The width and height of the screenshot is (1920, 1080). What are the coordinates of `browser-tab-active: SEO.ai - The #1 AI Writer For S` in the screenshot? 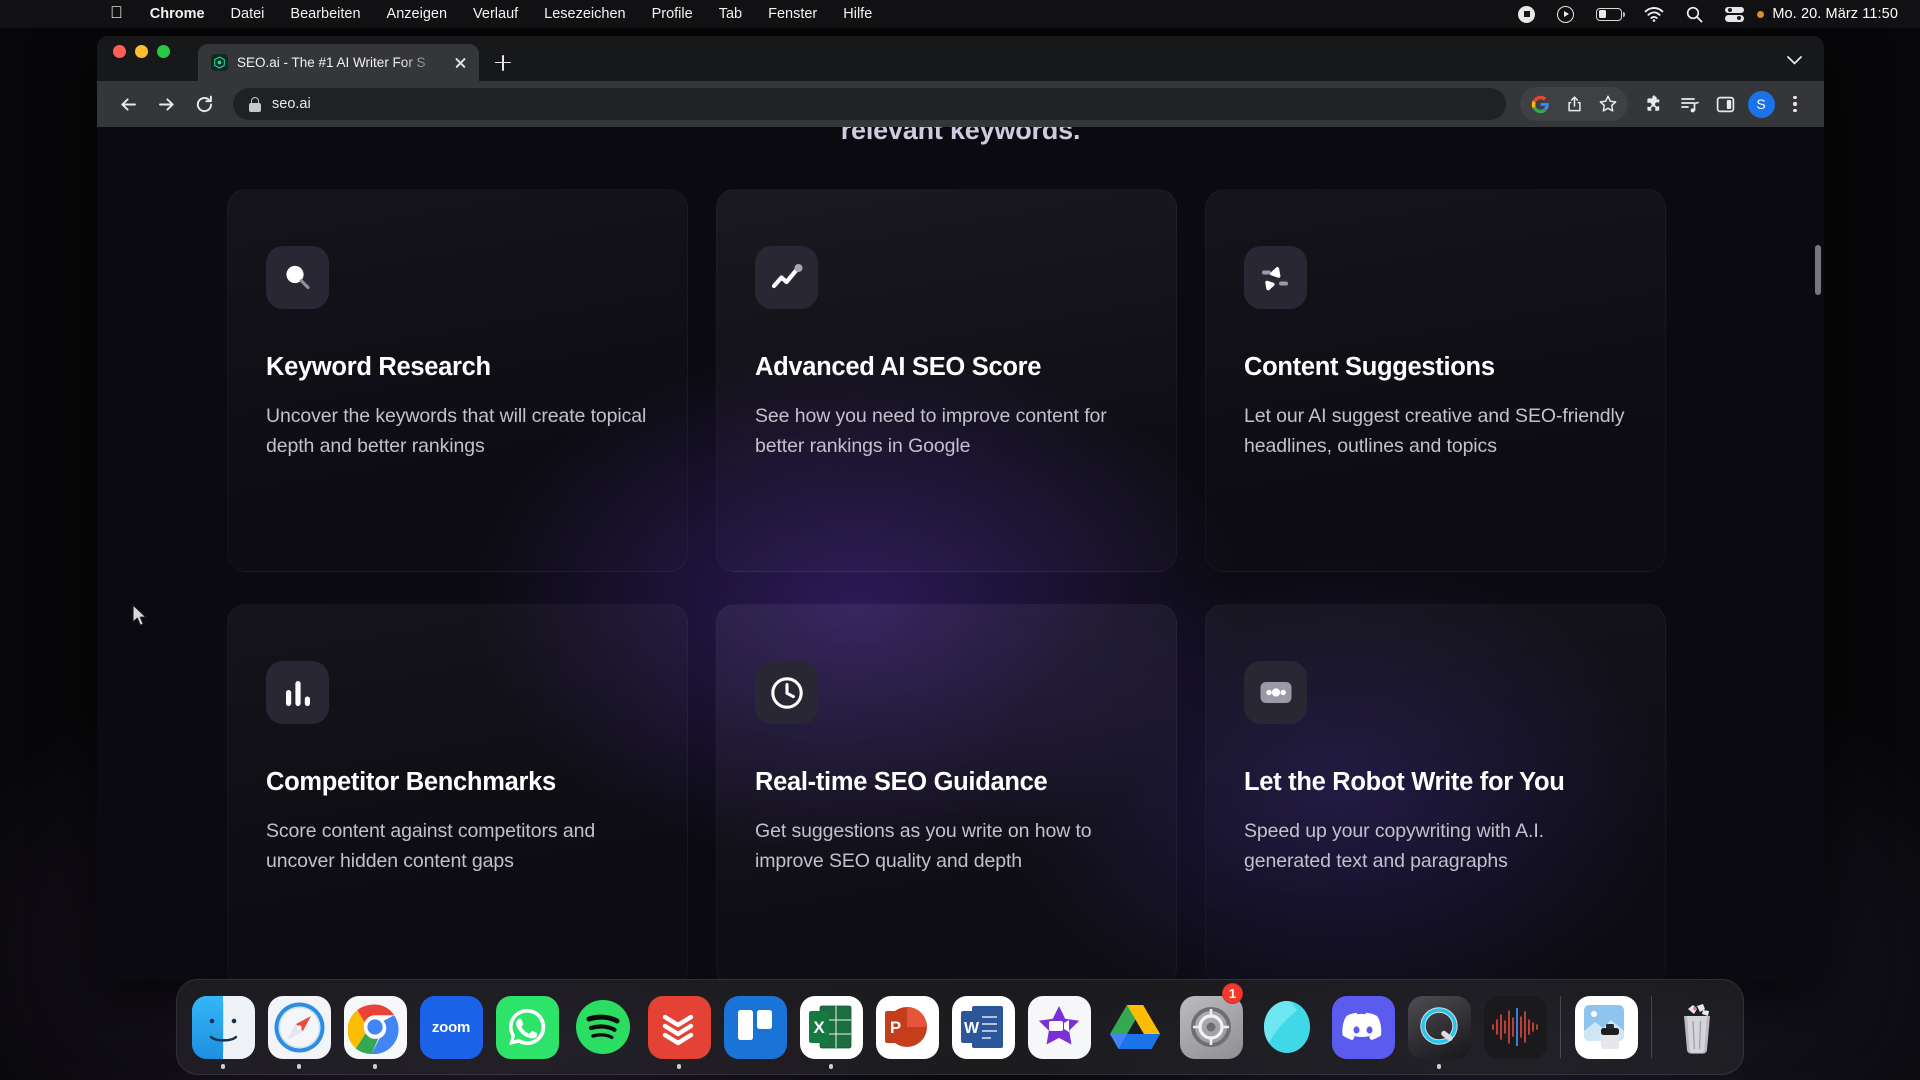 It's located at (338, 62).